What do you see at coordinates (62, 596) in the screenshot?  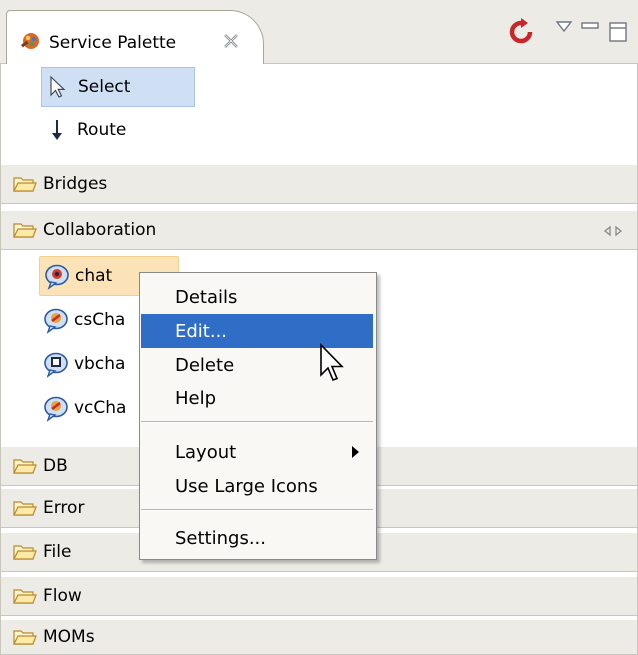 I see `drawer-label: Flow` at bounding box center [62, 596].